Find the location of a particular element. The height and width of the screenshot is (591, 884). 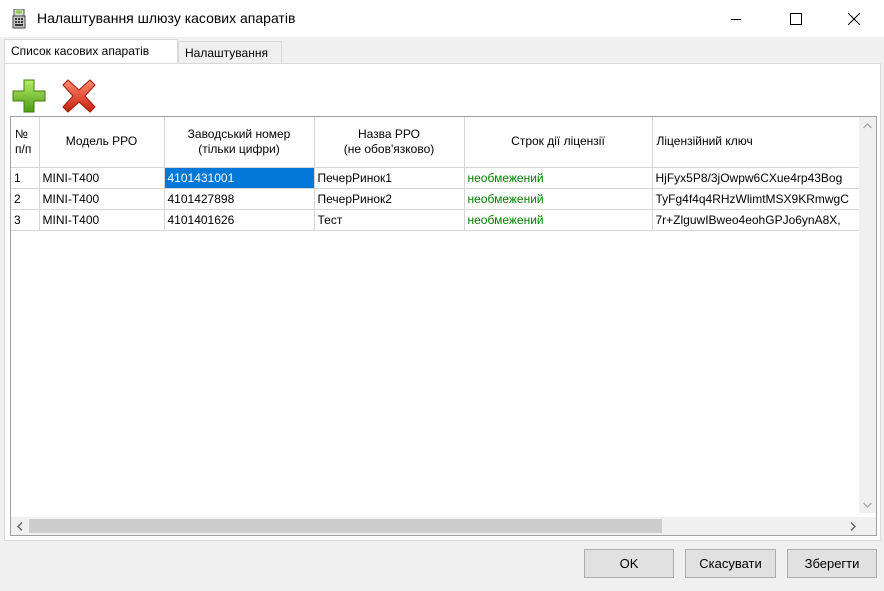

cell-num: 1 is located at coordinates (25, 178).